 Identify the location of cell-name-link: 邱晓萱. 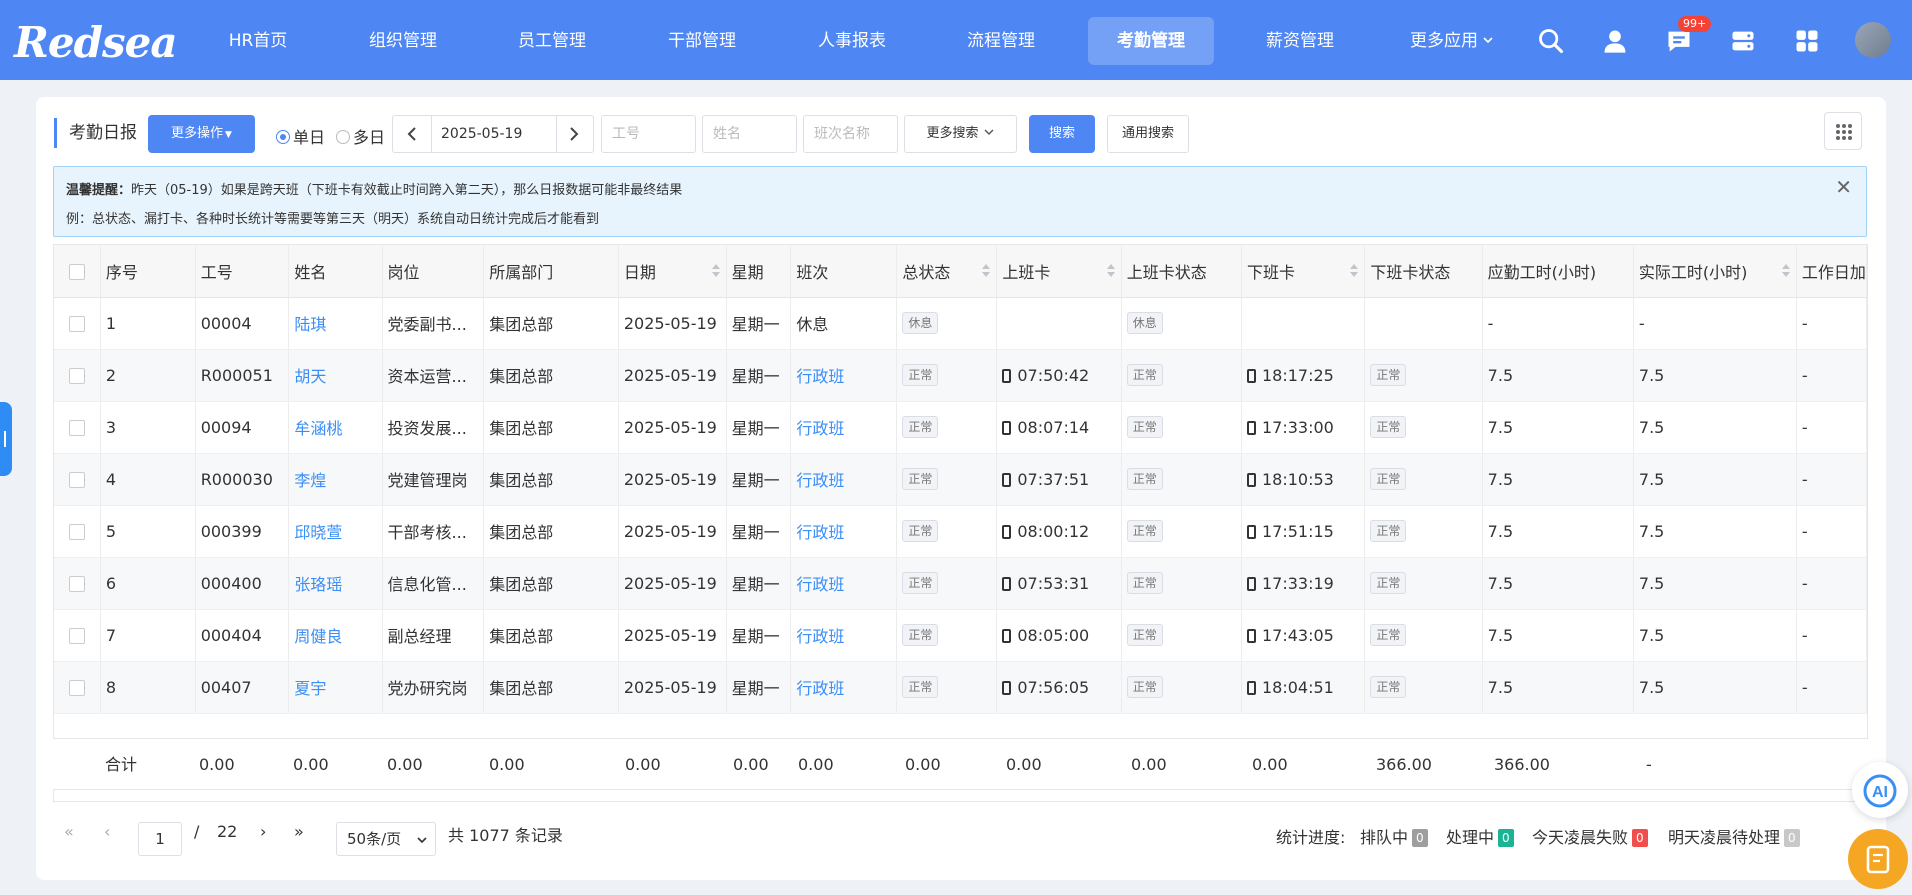
(335, 531).